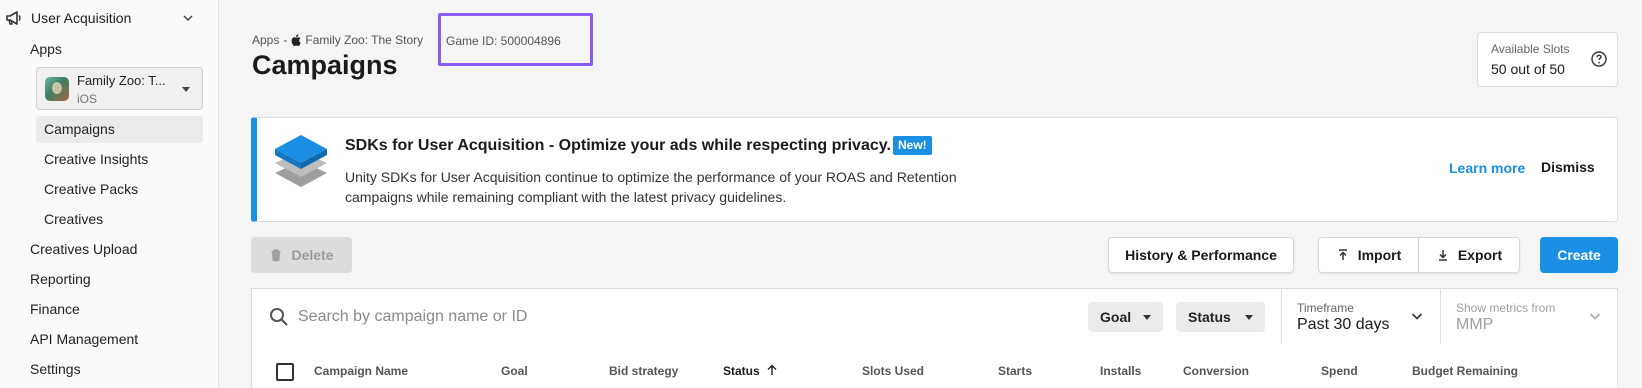 Image resolution: width=1642 pixels, height=388 pixels. I want to click on column-header-slots-used: Slots Used, so click(893, 371).